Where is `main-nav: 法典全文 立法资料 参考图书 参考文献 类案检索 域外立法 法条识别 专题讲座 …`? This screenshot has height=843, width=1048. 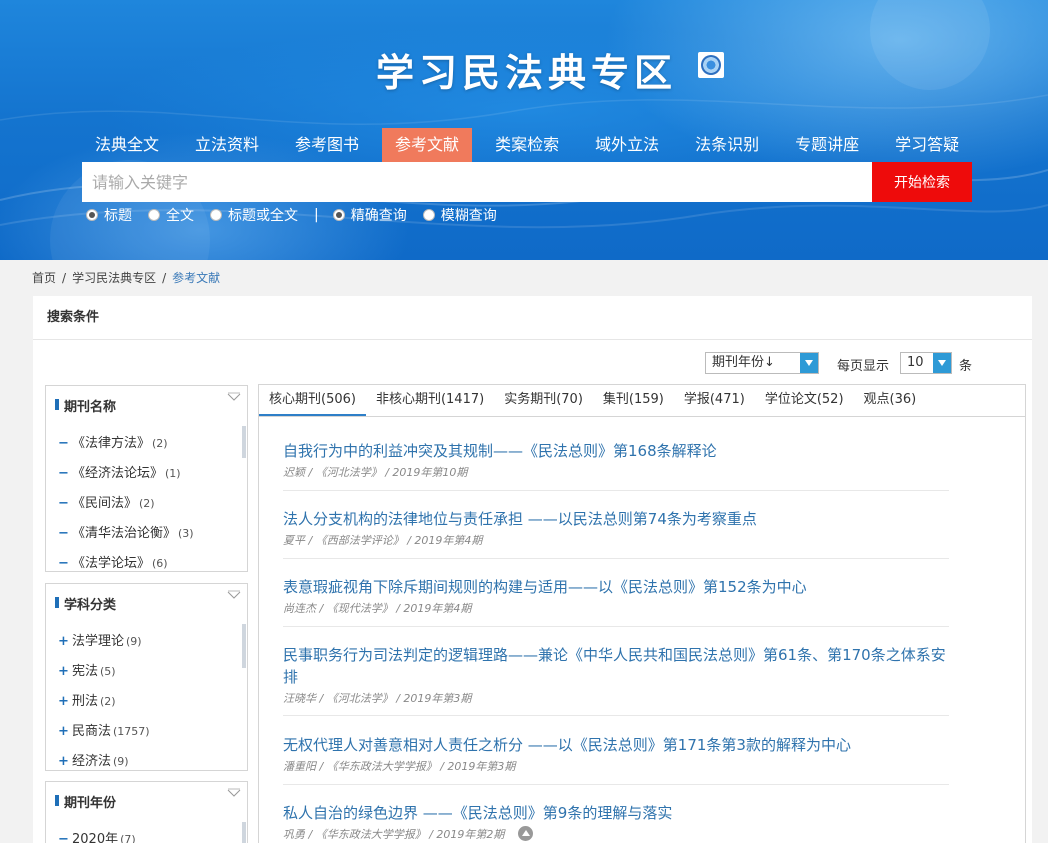 main-nav: 法典全文 立法资料 参考图书 参考文献 类案检索 域外立法 法条识别 专题讲座 … is located at coordinates (532, 145).